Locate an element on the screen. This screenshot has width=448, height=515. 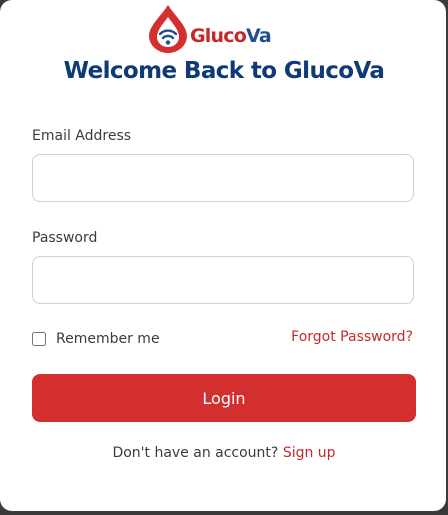
glucova-logo: GlucoVa is located at coordinates (218, 29).